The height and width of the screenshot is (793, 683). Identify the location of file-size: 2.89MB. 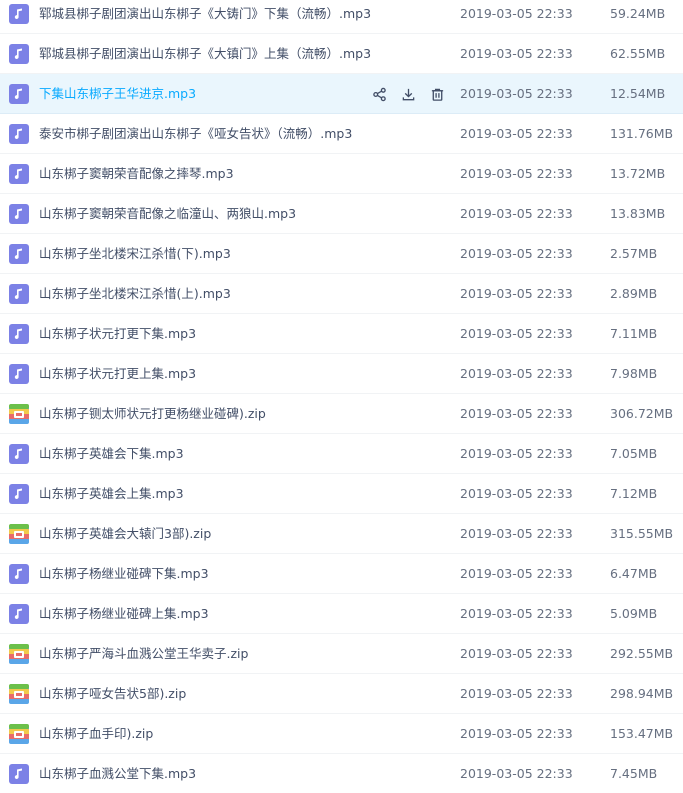
(634, 293).